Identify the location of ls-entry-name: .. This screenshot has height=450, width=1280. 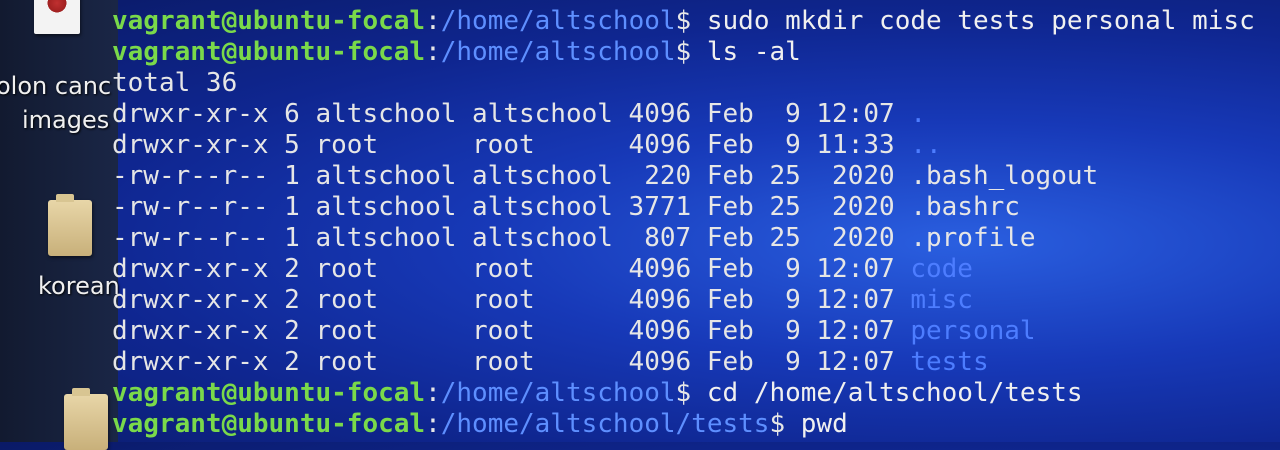
(918, 114).